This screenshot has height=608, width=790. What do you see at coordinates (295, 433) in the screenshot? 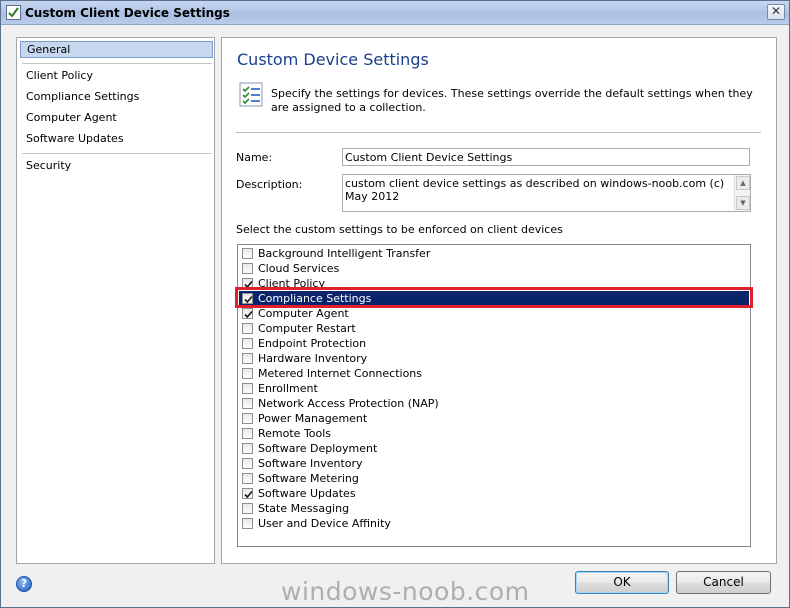
I see `settings-item-label: Remote Tools` at bounding box center [295, 433].